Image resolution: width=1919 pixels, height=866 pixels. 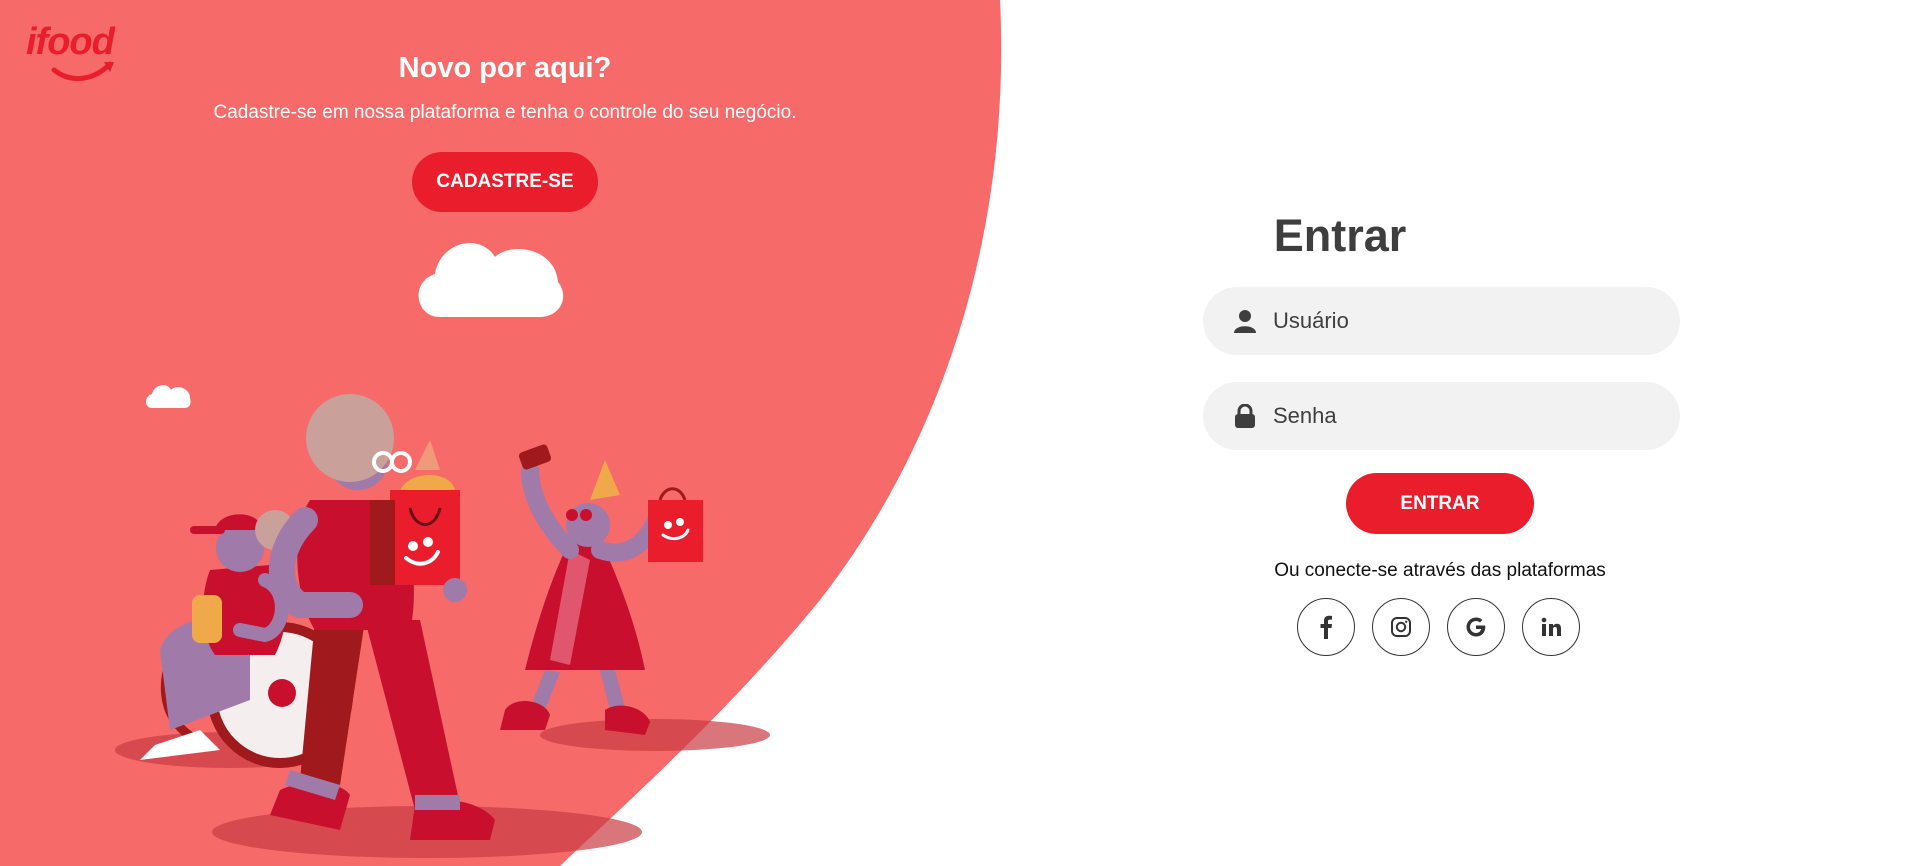 I want to click on facebook-button, so click(x=1326, y=627).